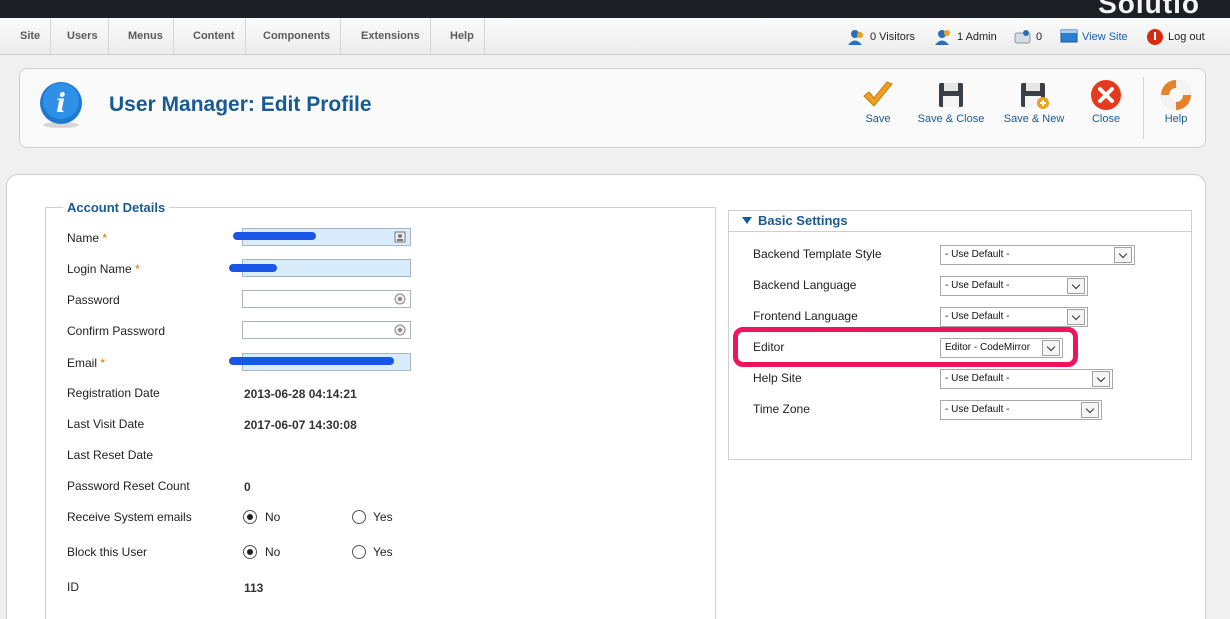 The height and width of the screenshot is (619, 1230). Describe the element at coordinates (817, 254) in the screenshot. I see `backend-template-style-label: Backend Template Style` at that location.